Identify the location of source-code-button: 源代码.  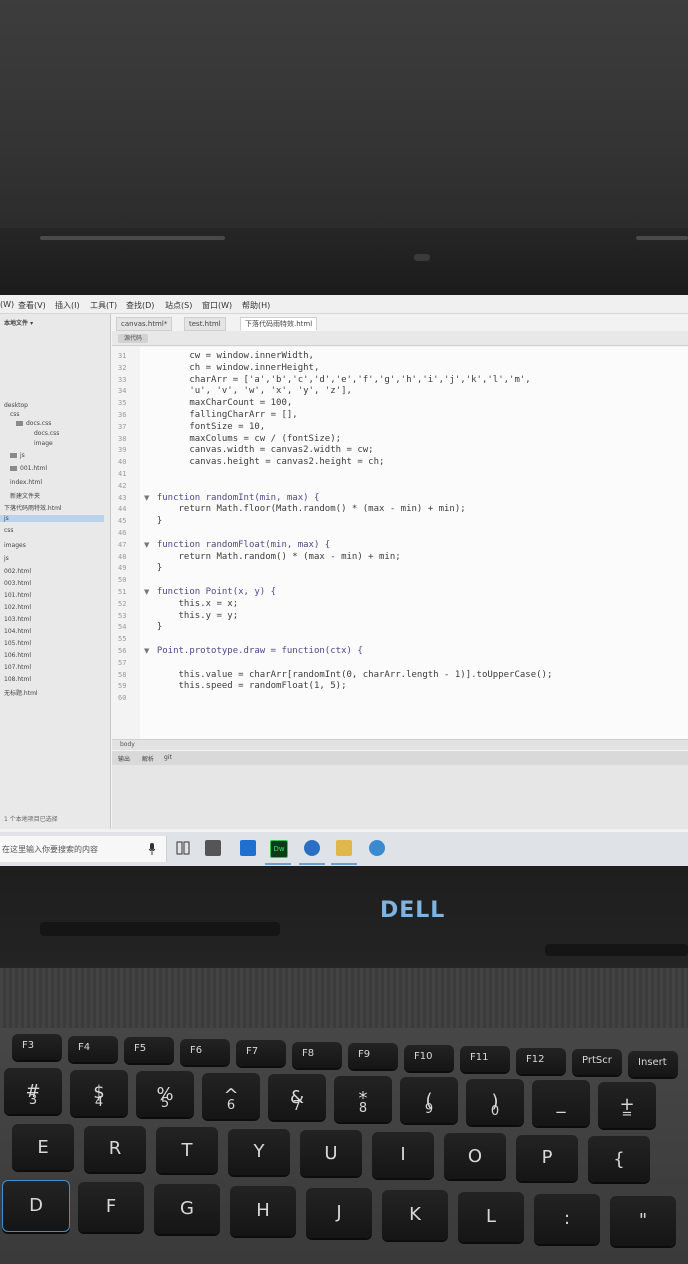
(133, 338).